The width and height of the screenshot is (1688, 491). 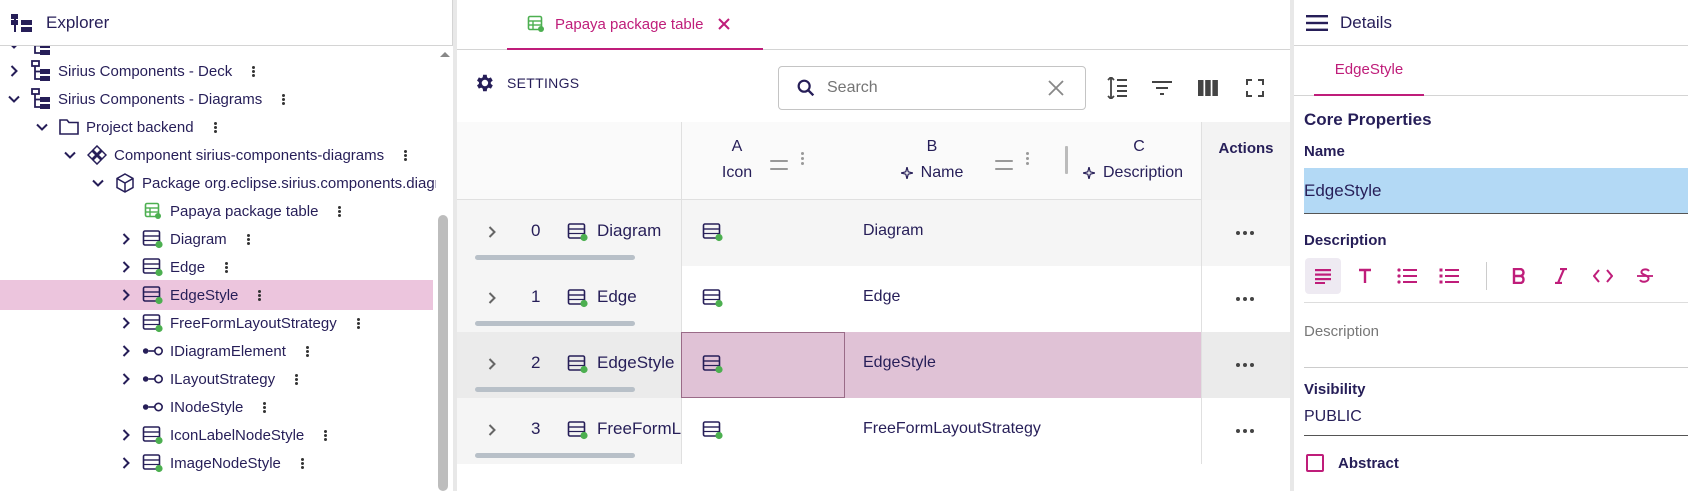 I want to click on table-row: 2 EdgeStyle EdgeStyle, so click(x=873, y=365).